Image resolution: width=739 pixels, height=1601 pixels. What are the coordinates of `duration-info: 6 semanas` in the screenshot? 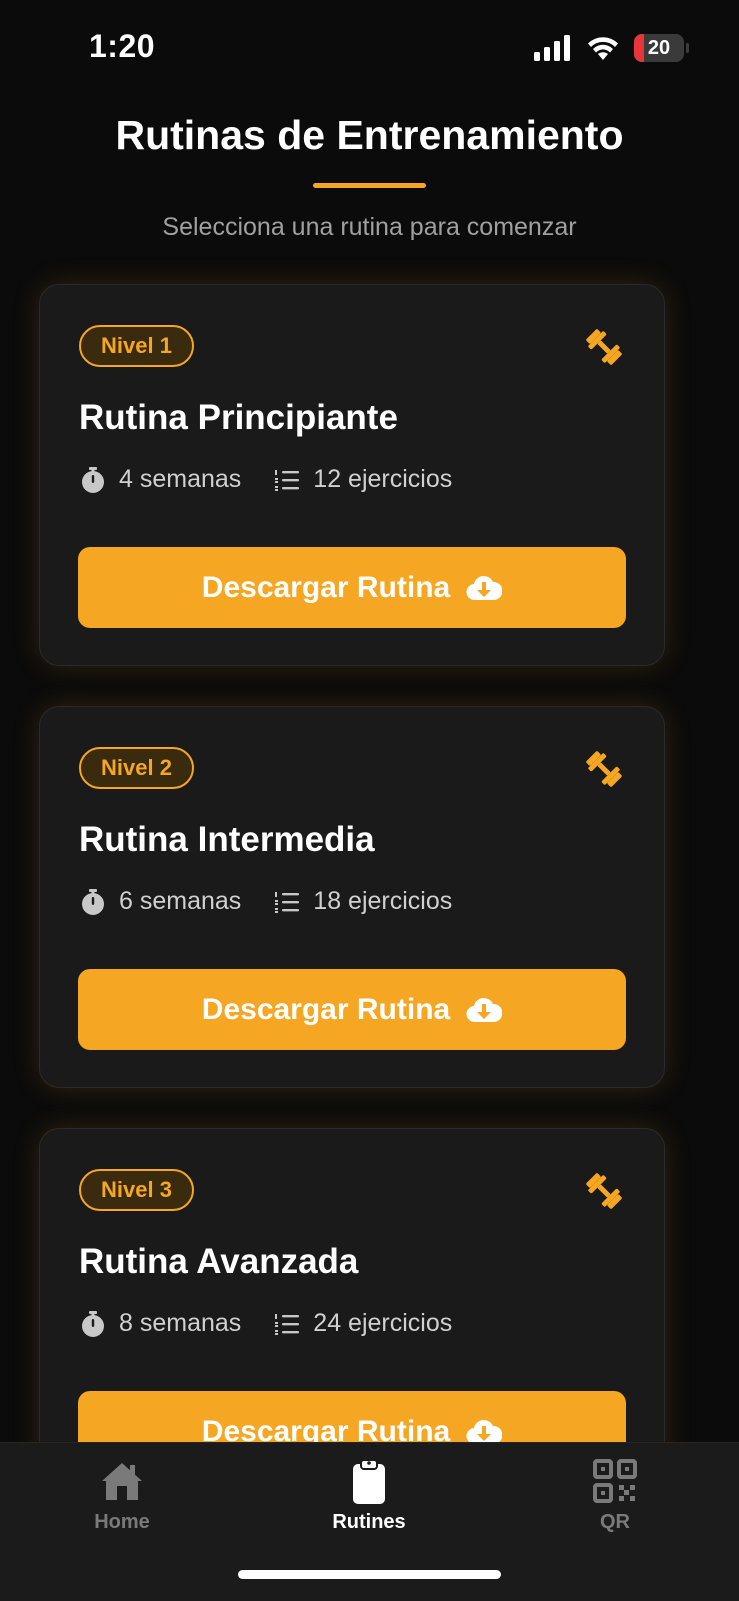 It's located at (160, 901).